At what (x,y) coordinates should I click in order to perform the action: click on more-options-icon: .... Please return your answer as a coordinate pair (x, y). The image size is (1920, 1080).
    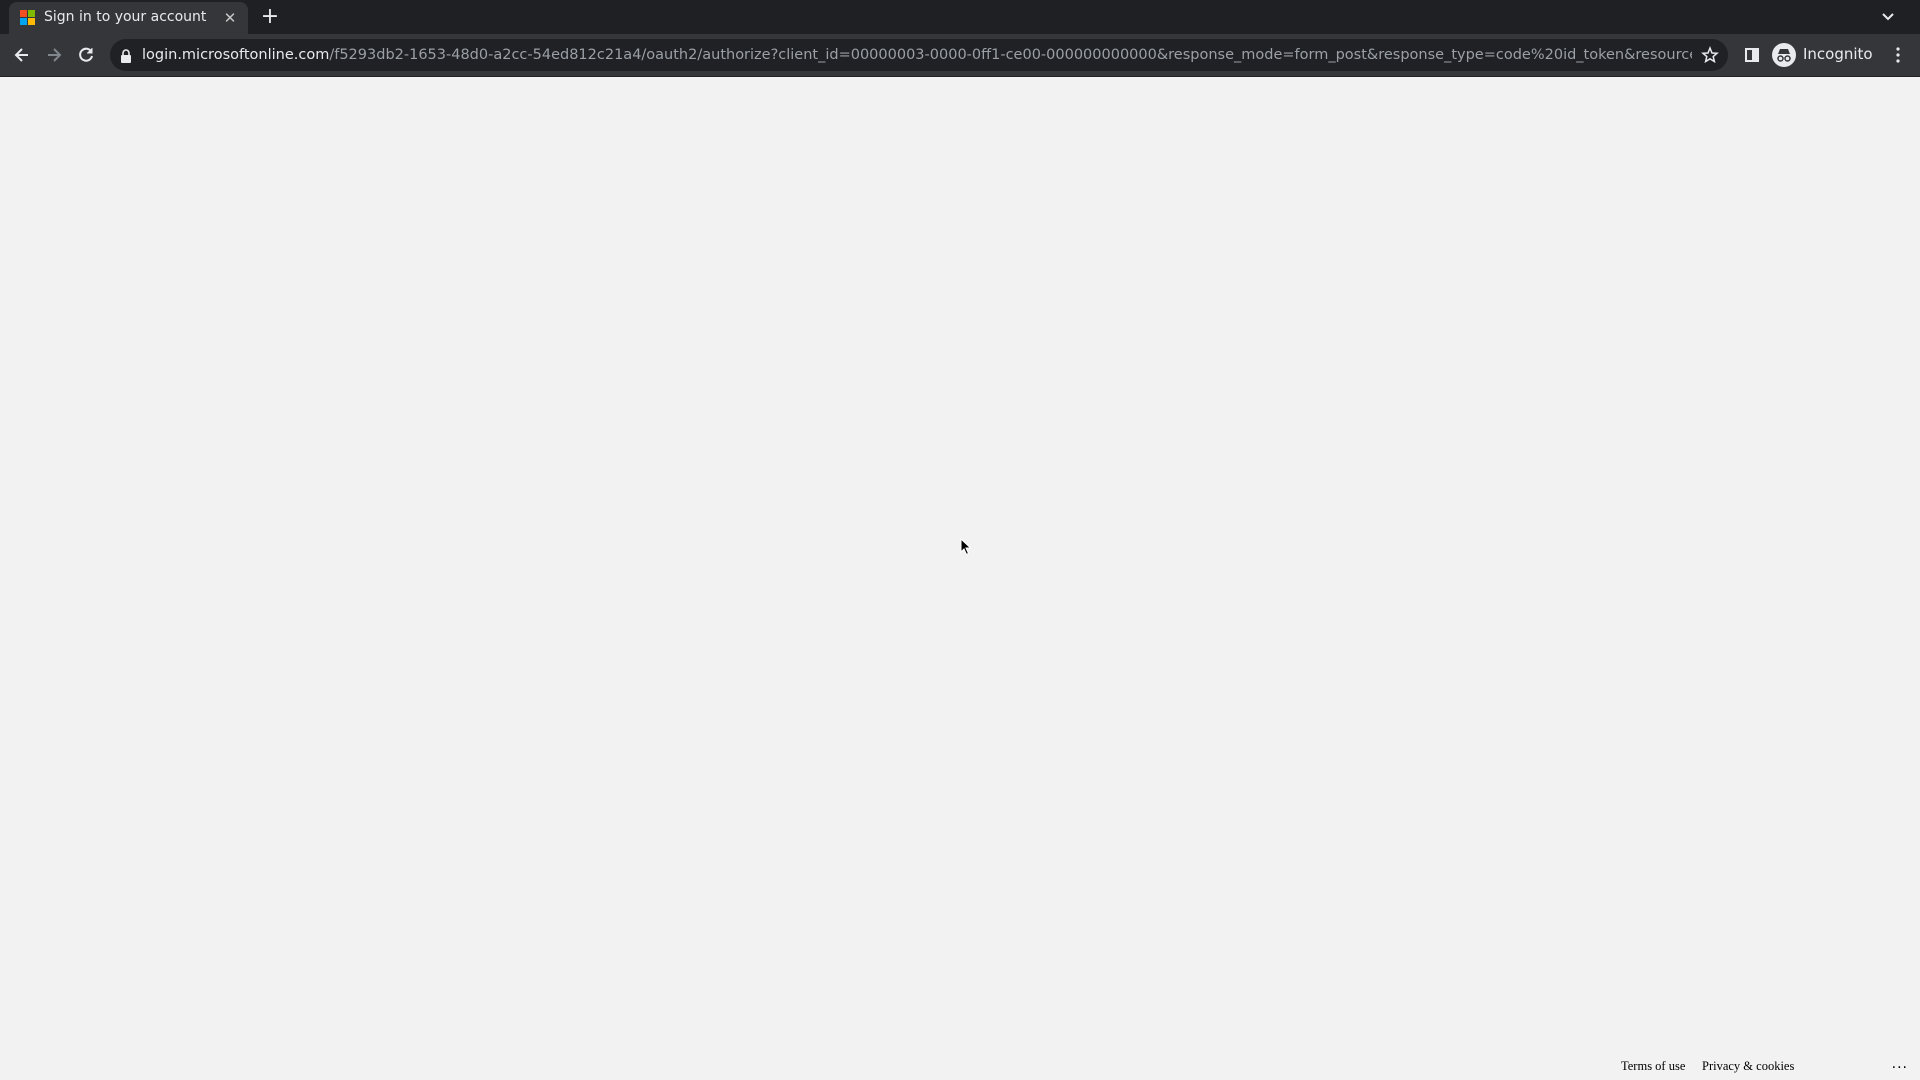
    Looking at the image, I should click on (1900, 1064).